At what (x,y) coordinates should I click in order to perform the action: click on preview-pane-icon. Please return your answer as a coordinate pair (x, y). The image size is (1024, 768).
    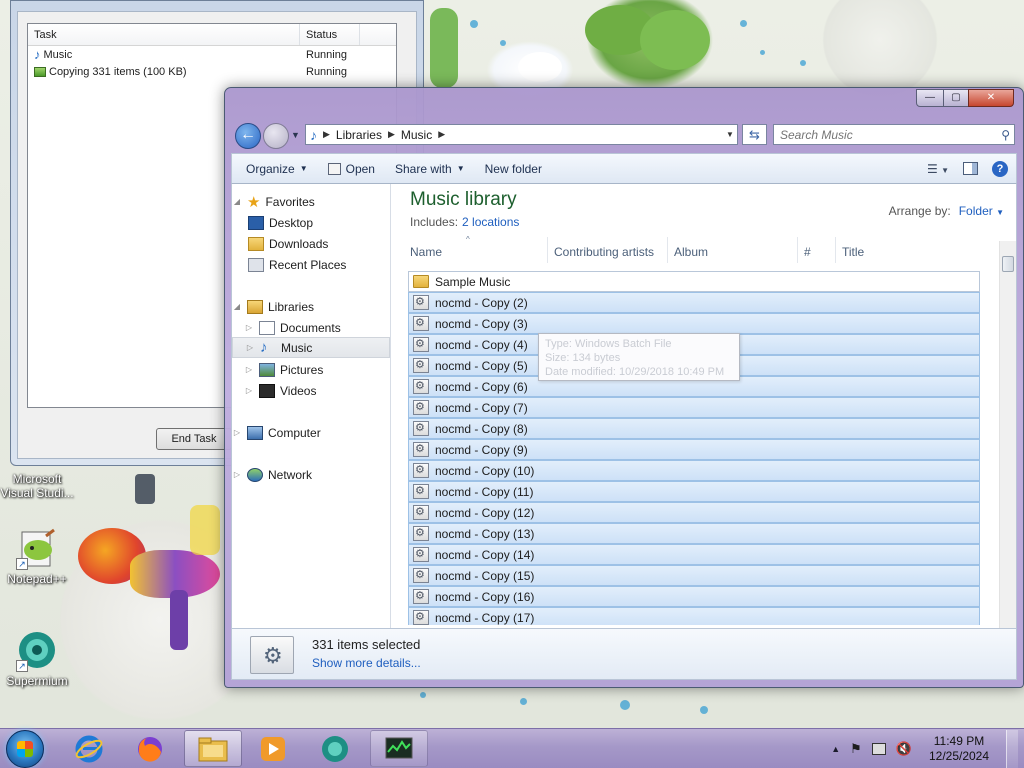
    Looking at the image, I should click on (970, 168).